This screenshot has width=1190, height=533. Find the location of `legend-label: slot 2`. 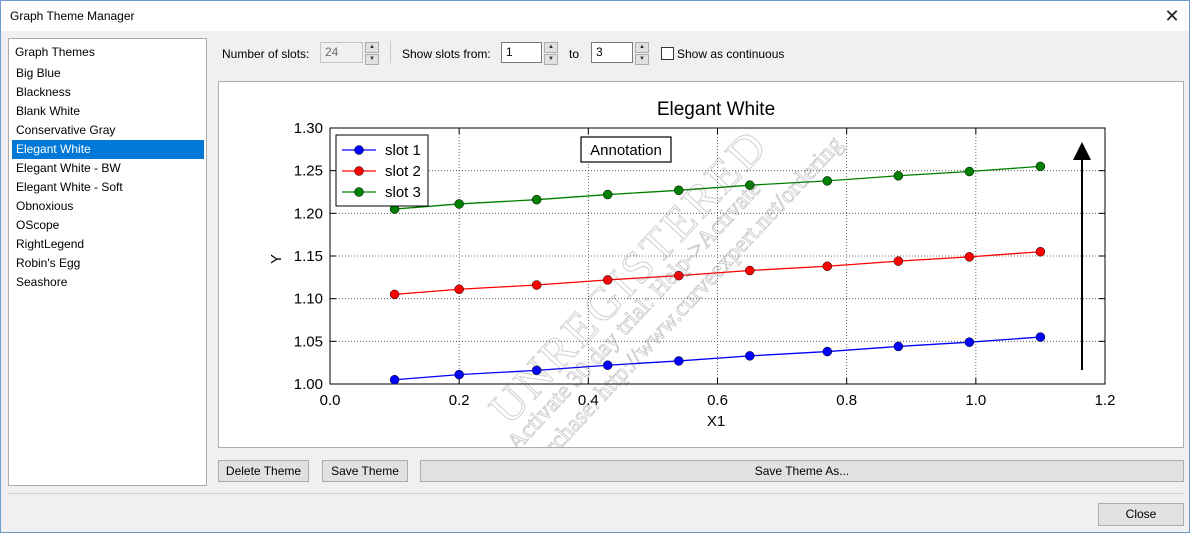

legend-label: slot 2 is located at coordinates (403, 171).